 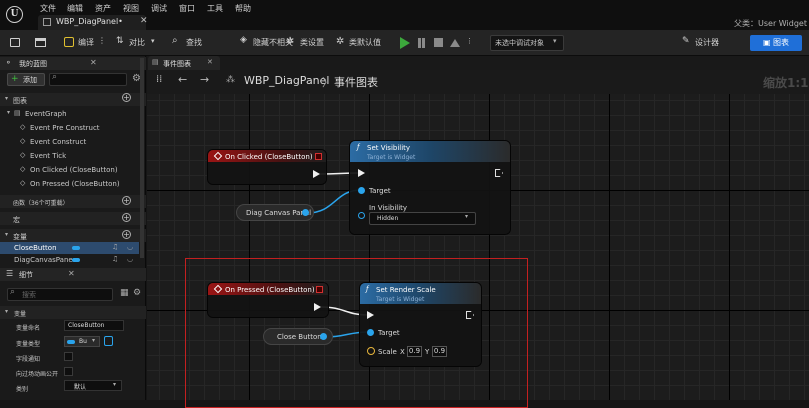 What do you see at coordinates (175, 40) in the screenshot?
I see `find-icon: ⌕` at bounding box center [175, 40].